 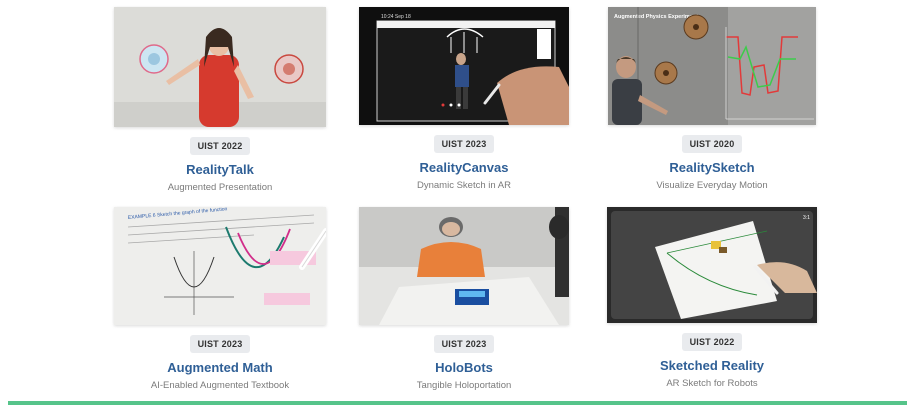 I want to click on overlay-caption: Augmented Physics Experiment, so click(x=656, y=17).